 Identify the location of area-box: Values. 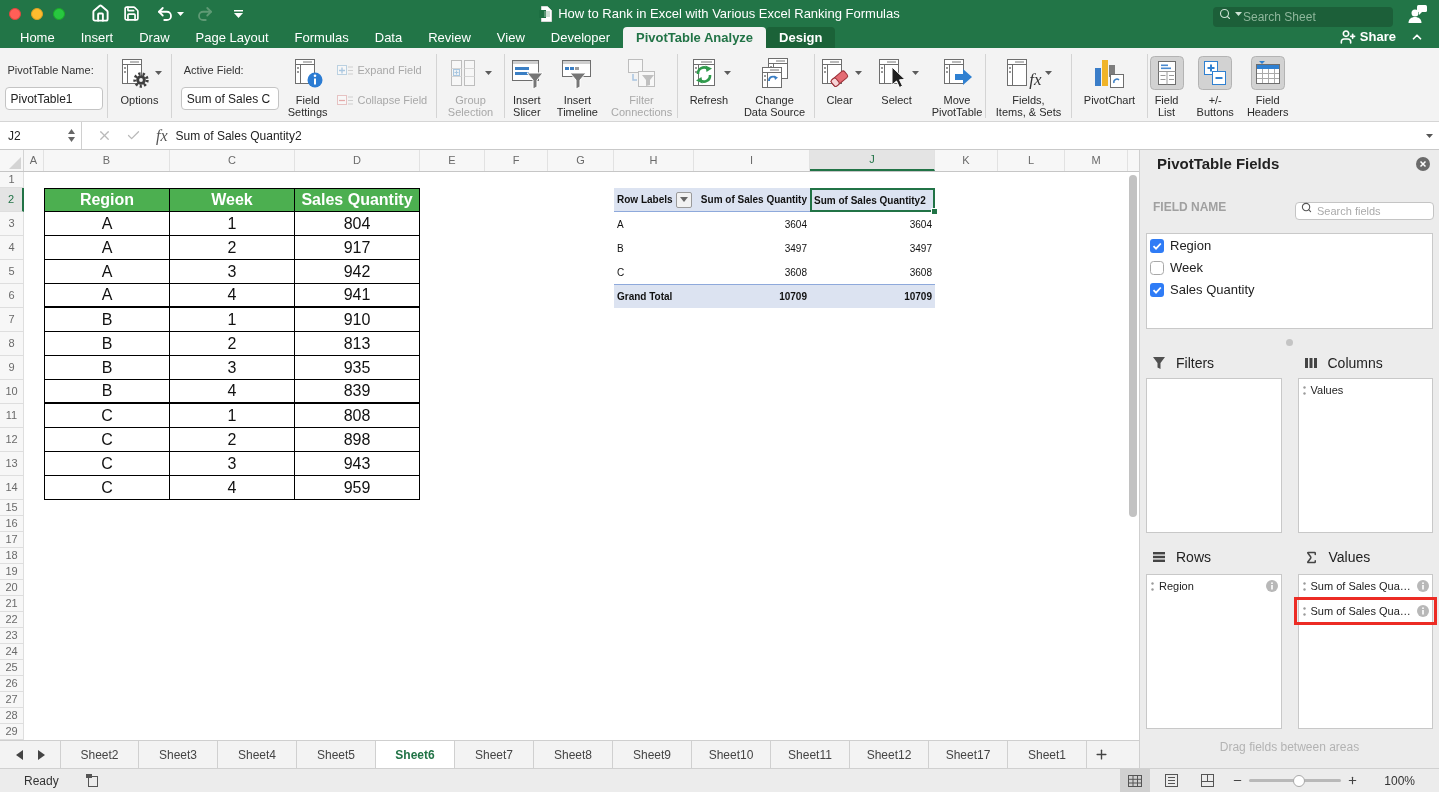
(1365, 455).